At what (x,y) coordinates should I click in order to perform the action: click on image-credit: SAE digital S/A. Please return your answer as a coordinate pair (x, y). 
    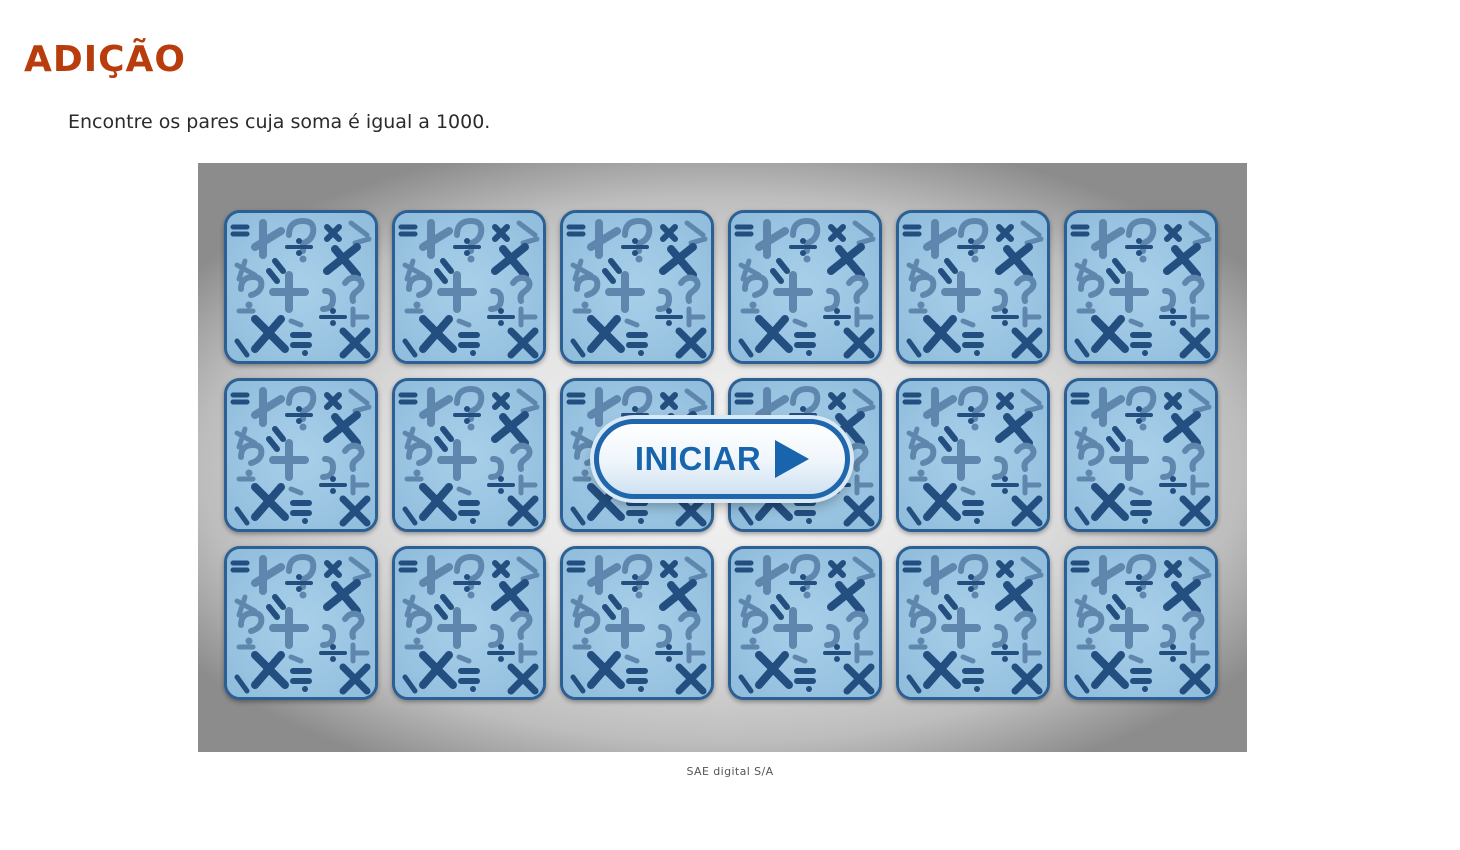
    Looking at the image, I should click on (730, 771).